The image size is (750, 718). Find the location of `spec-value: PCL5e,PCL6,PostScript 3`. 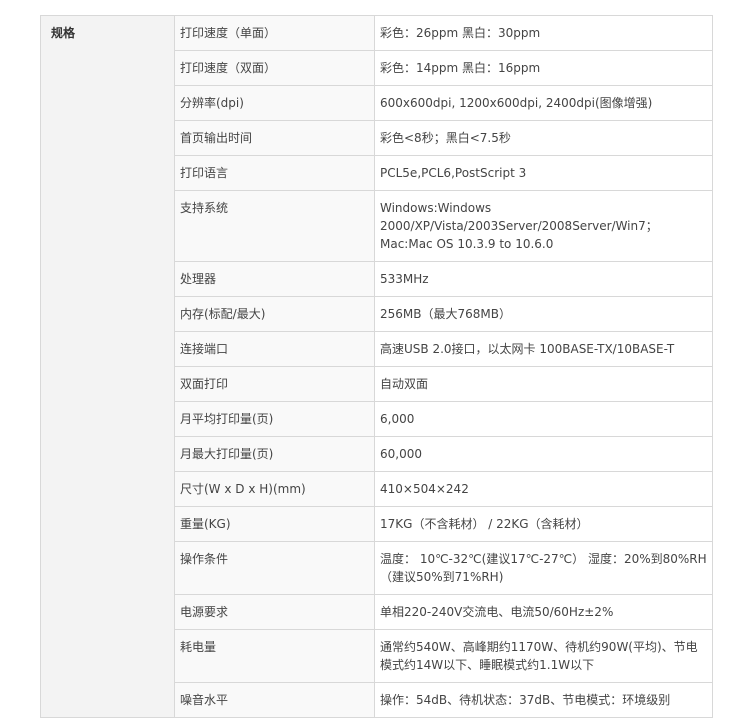

spec-value: PCL5e,PCL6,PostScript 3 is located at coordinates (543, 173).